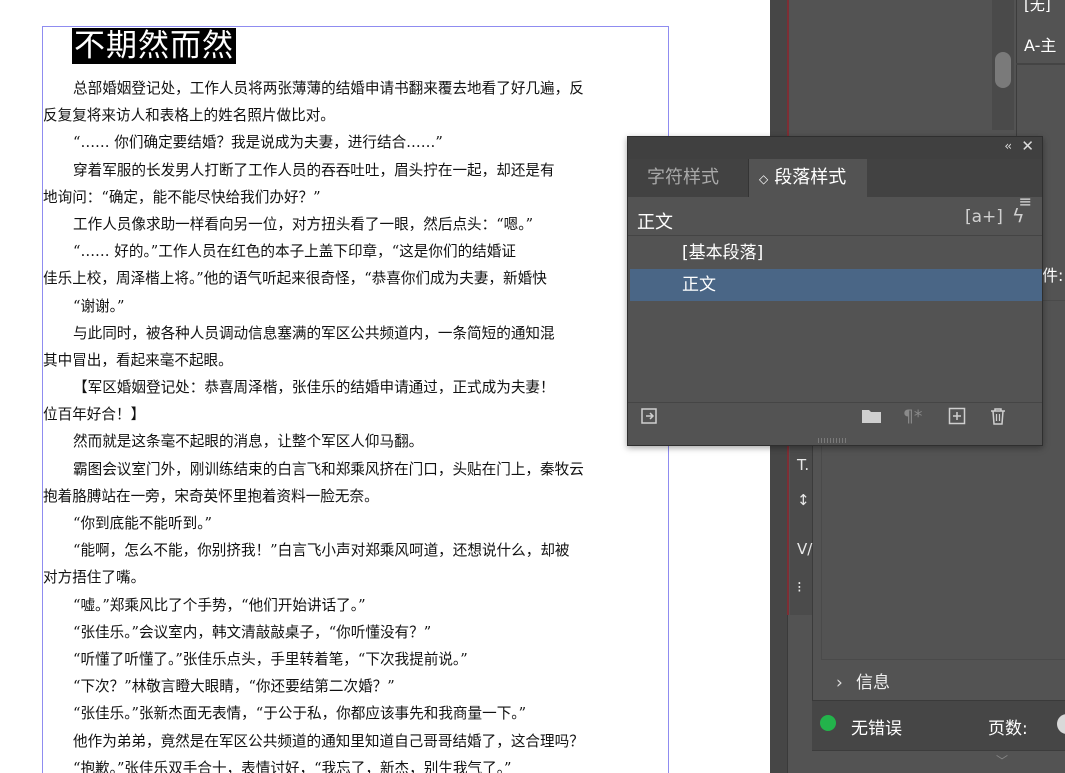 This screenshot has width=1065, height=773. What do you see at coordinates (356, 170) in the screenshot?
I see `body-text-line: 穿着军服的长发男人打断了工作人员的吞吞吐吐，眉头拧在一起，却还是有` at bounding box center [356, 170].